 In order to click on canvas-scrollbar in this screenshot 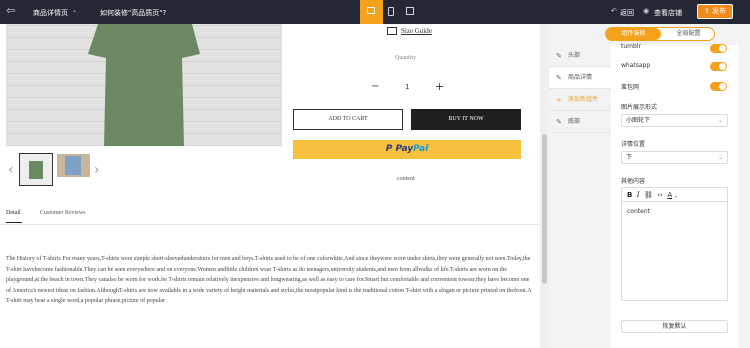, I will do `click(544, 186)`.